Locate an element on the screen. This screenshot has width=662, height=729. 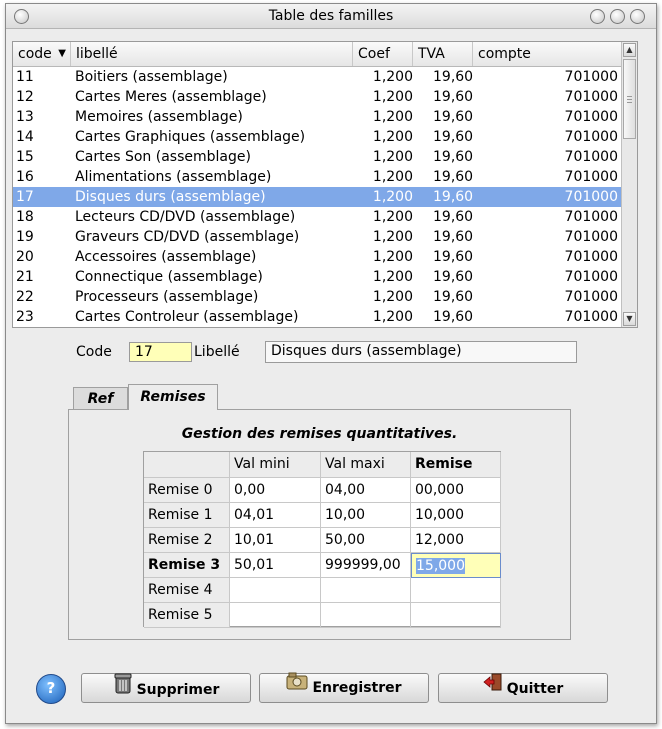
row-libelle: Boitiers (assemblage) is located at coordinates (151, 77).